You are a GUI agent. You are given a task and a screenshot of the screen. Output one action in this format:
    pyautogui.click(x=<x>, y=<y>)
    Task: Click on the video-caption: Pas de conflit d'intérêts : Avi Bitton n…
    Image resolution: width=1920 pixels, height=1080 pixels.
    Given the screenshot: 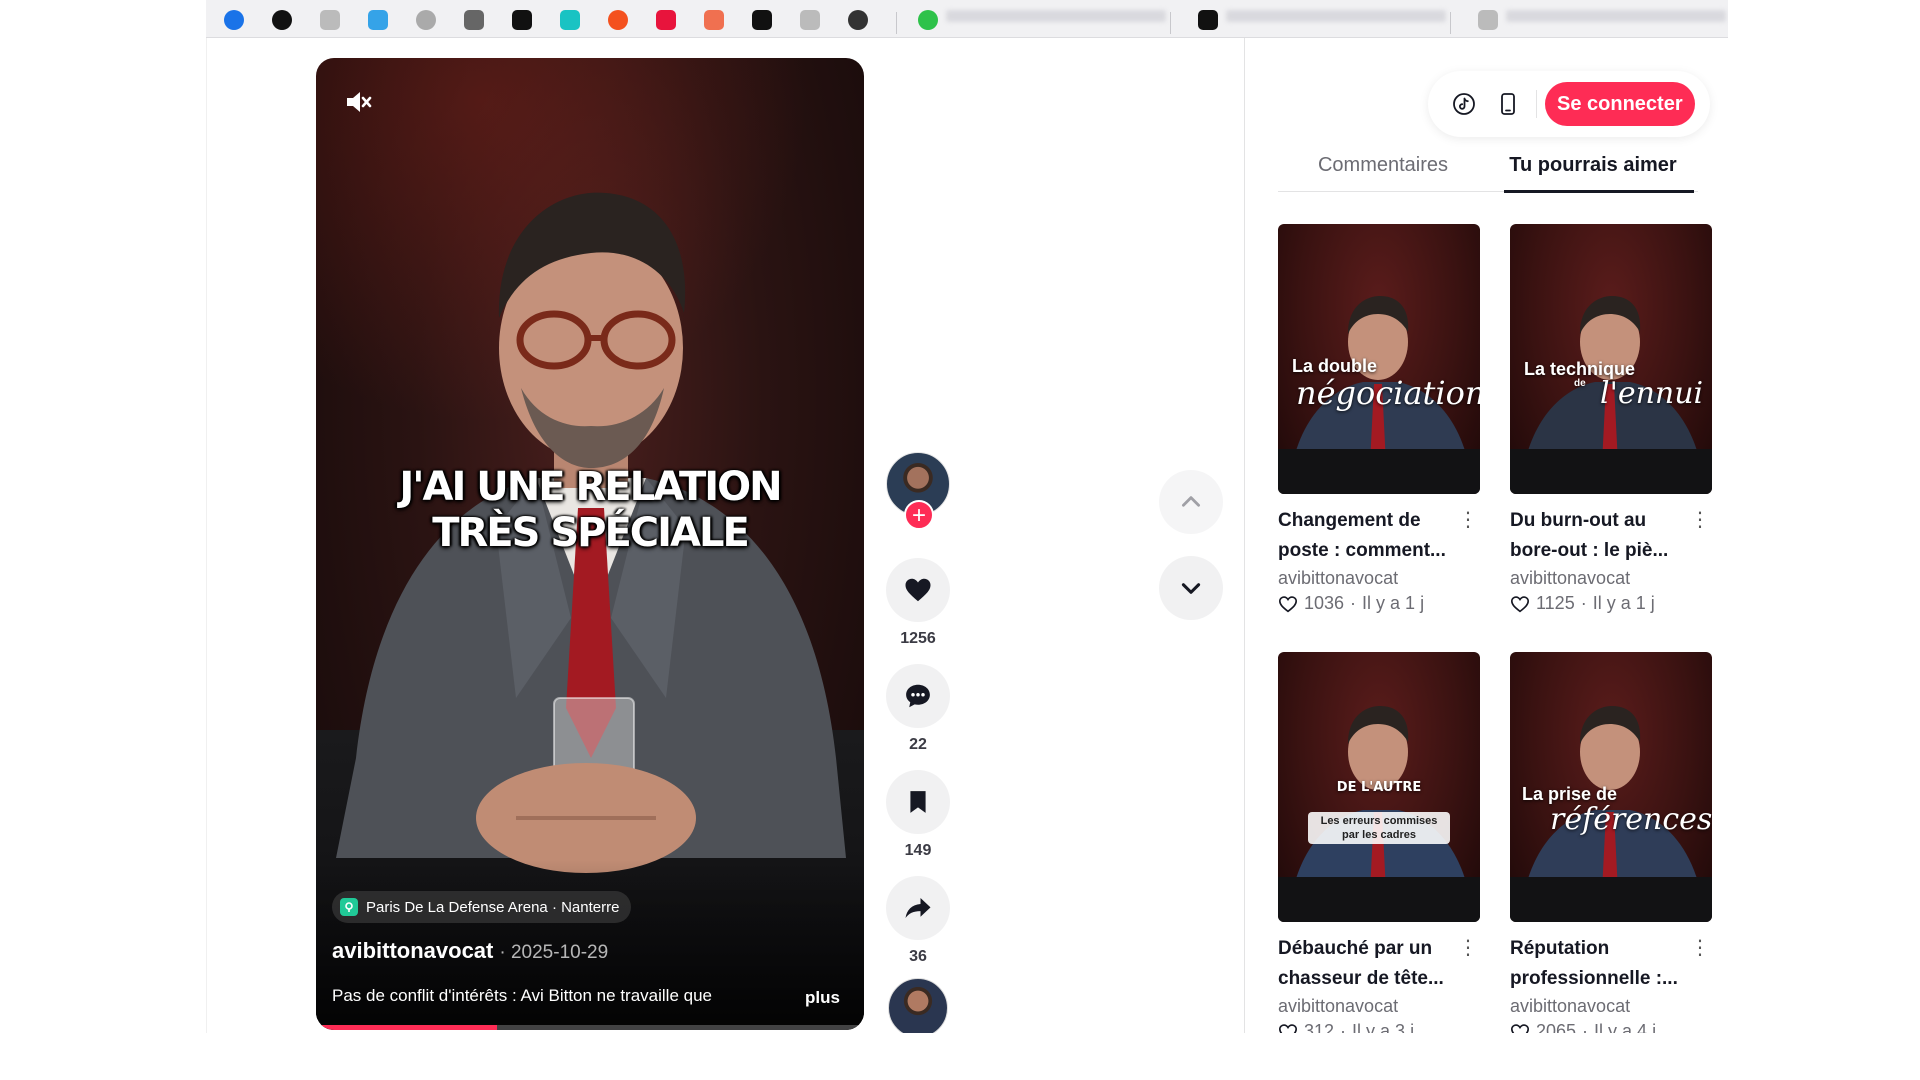 What is the action you would take?
    pyautogui.click(x=522, y=995)
    